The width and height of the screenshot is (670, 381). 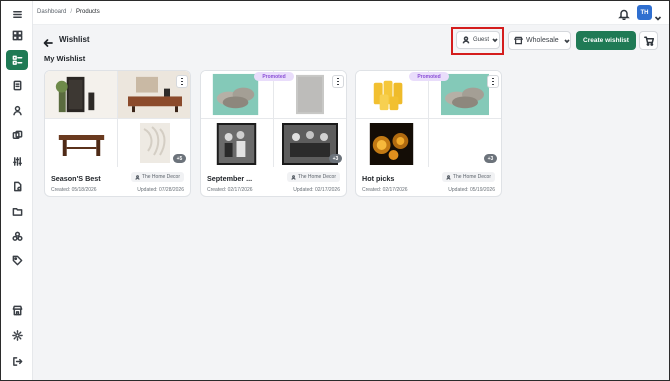 I want to click on sidebar-item-dashboard, so click(x=17, y=35).